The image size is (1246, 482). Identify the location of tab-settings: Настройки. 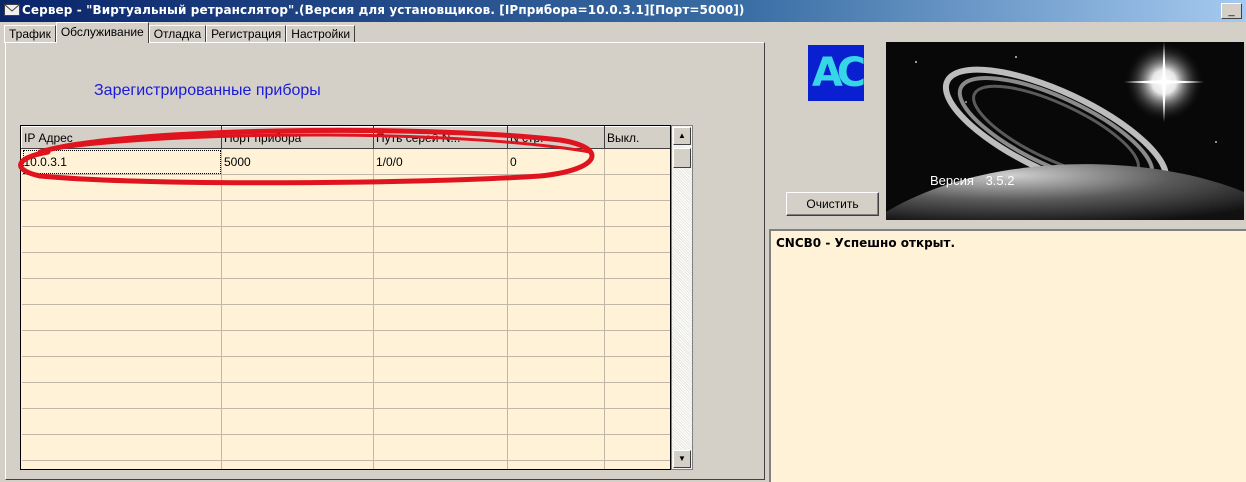
(321, 34).